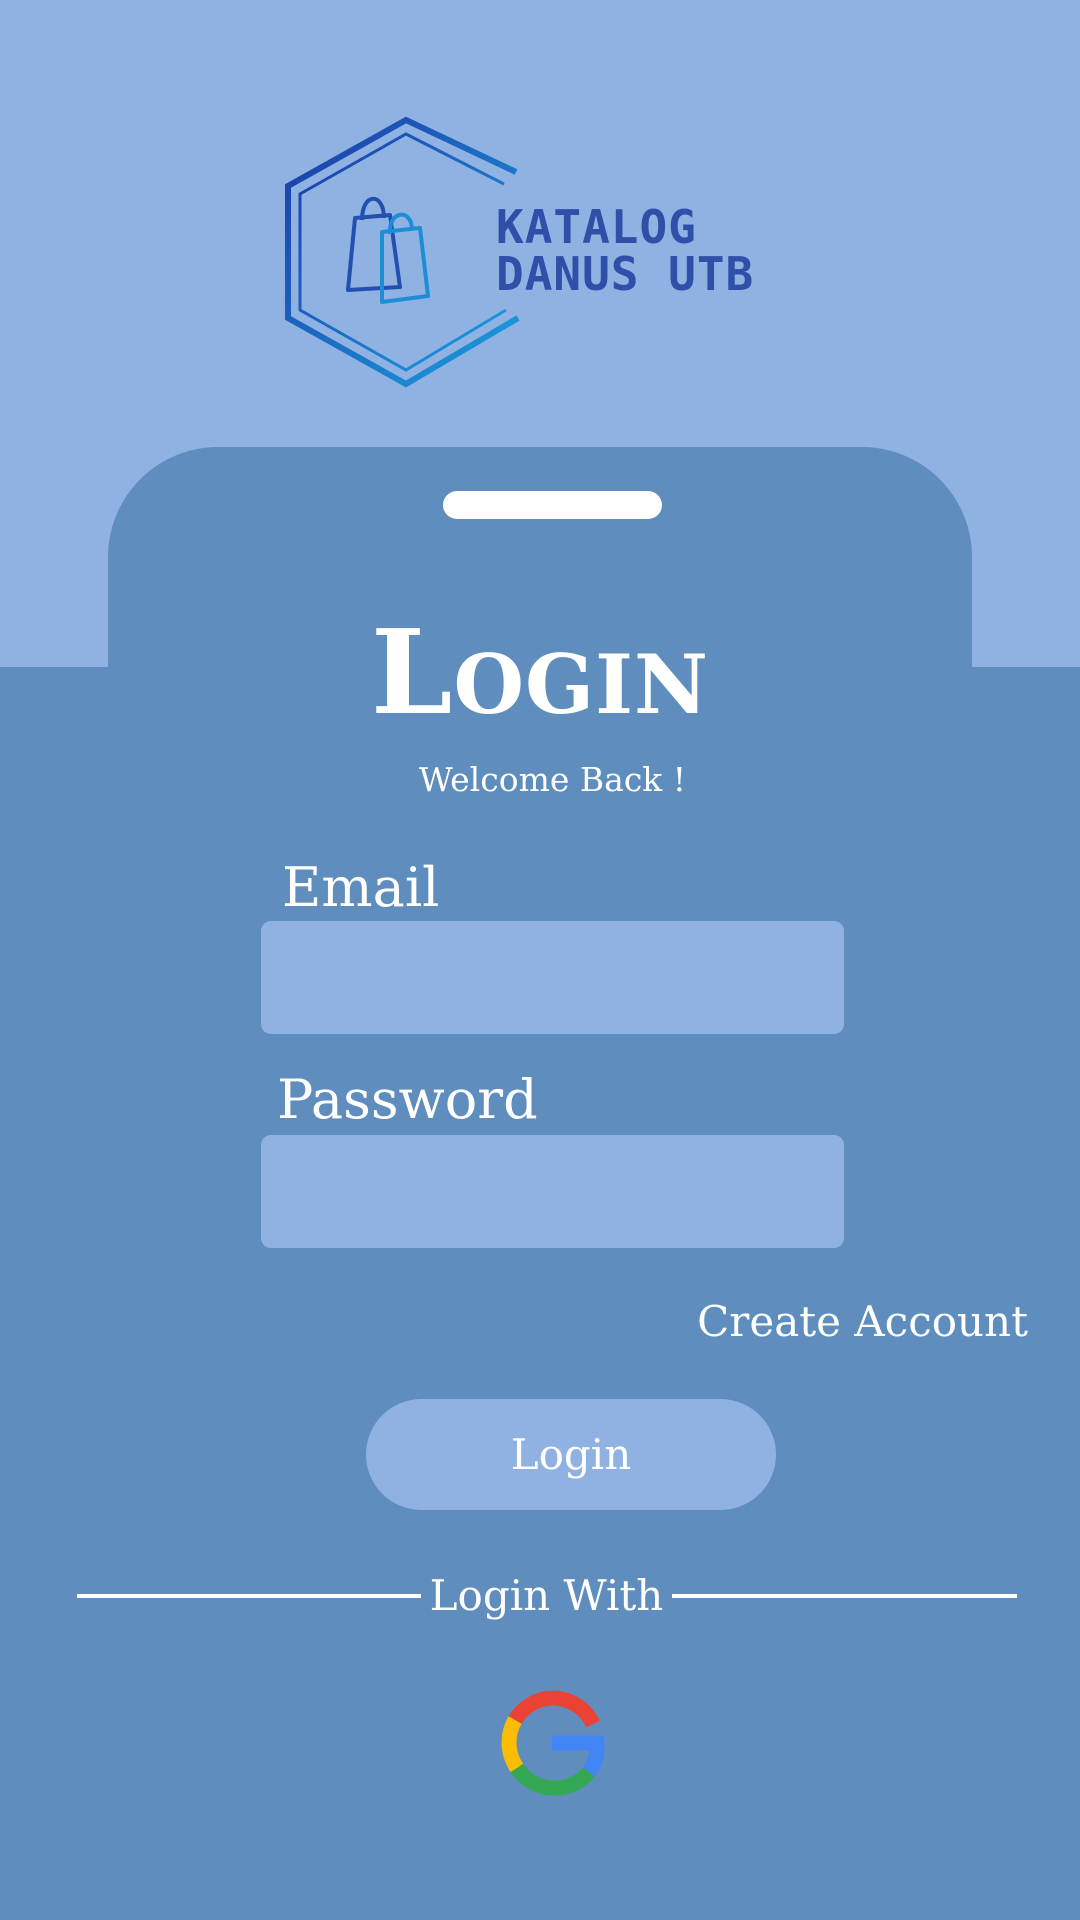  What do you see at coordinates (407, 1099) in the screenshot?
I see `password-label: Password` at bounding box center [407, 1099].